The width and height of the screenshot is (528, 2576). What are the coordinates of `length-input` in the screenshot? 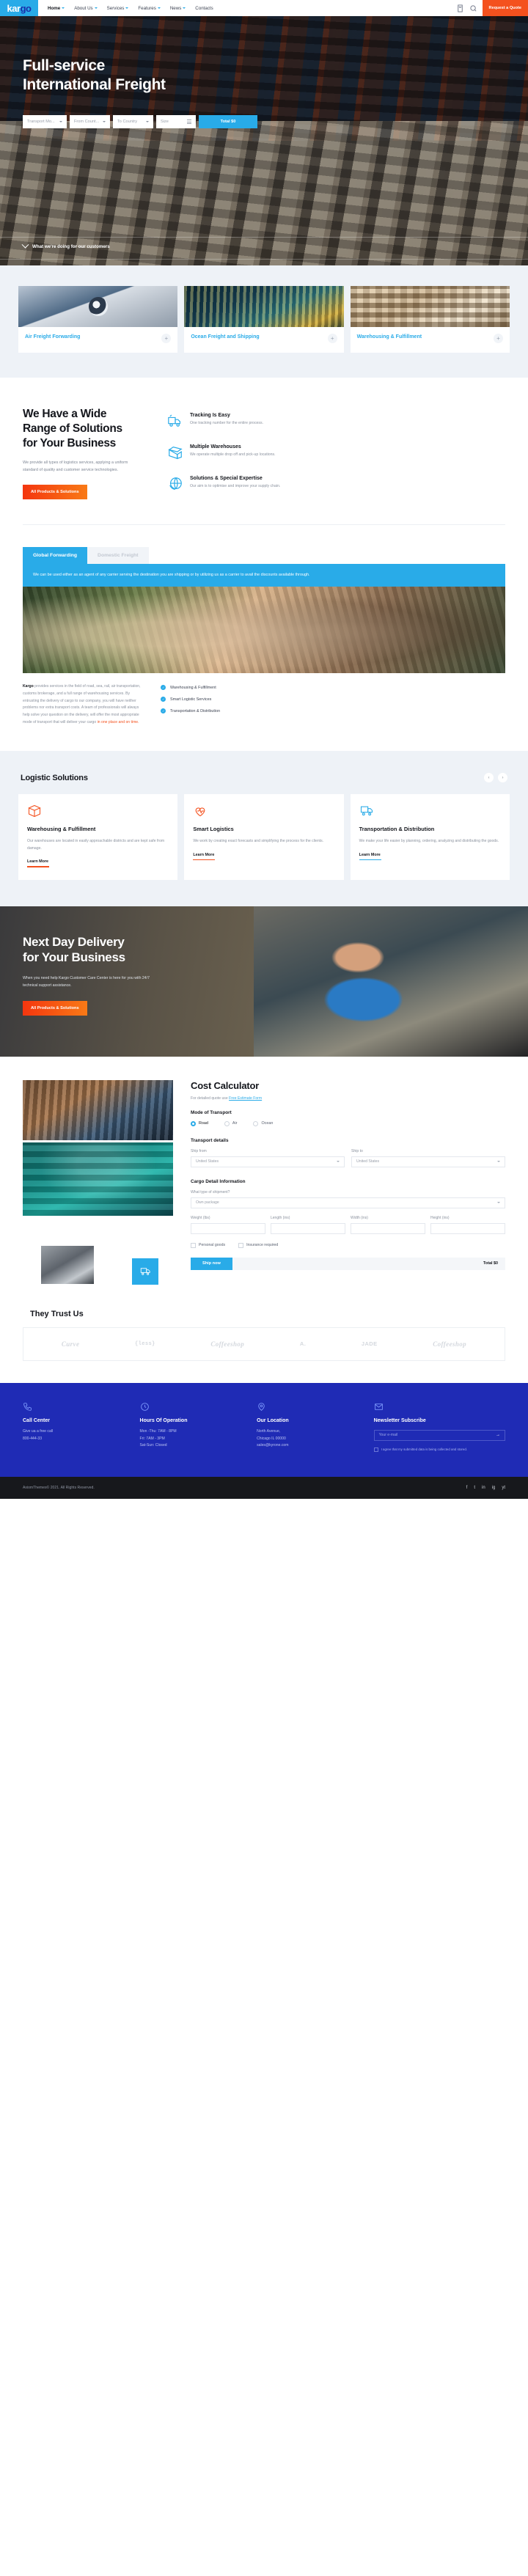 It's located at (308, 1228).